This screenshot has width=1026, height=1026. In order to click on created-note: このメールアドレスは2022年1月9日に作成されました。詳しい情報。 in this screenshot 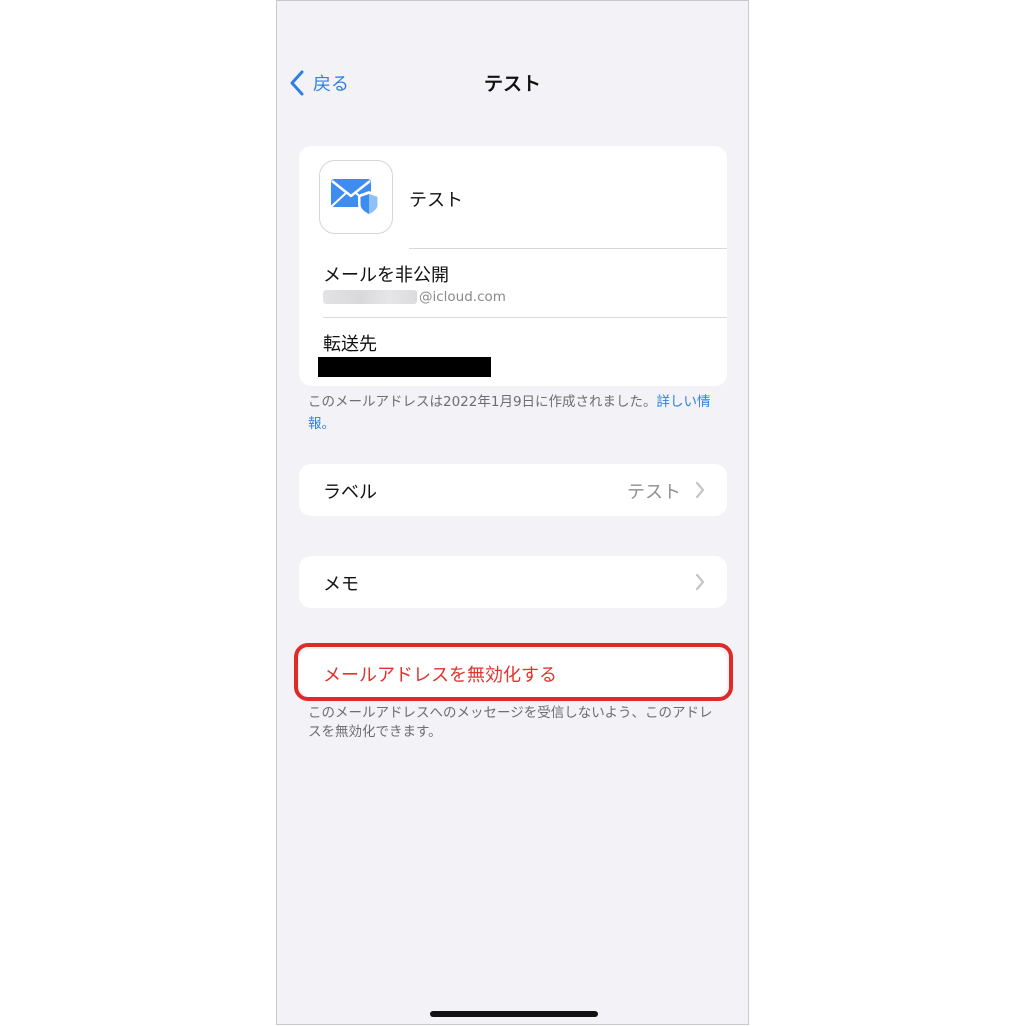, I will do `click(518, 413)`.